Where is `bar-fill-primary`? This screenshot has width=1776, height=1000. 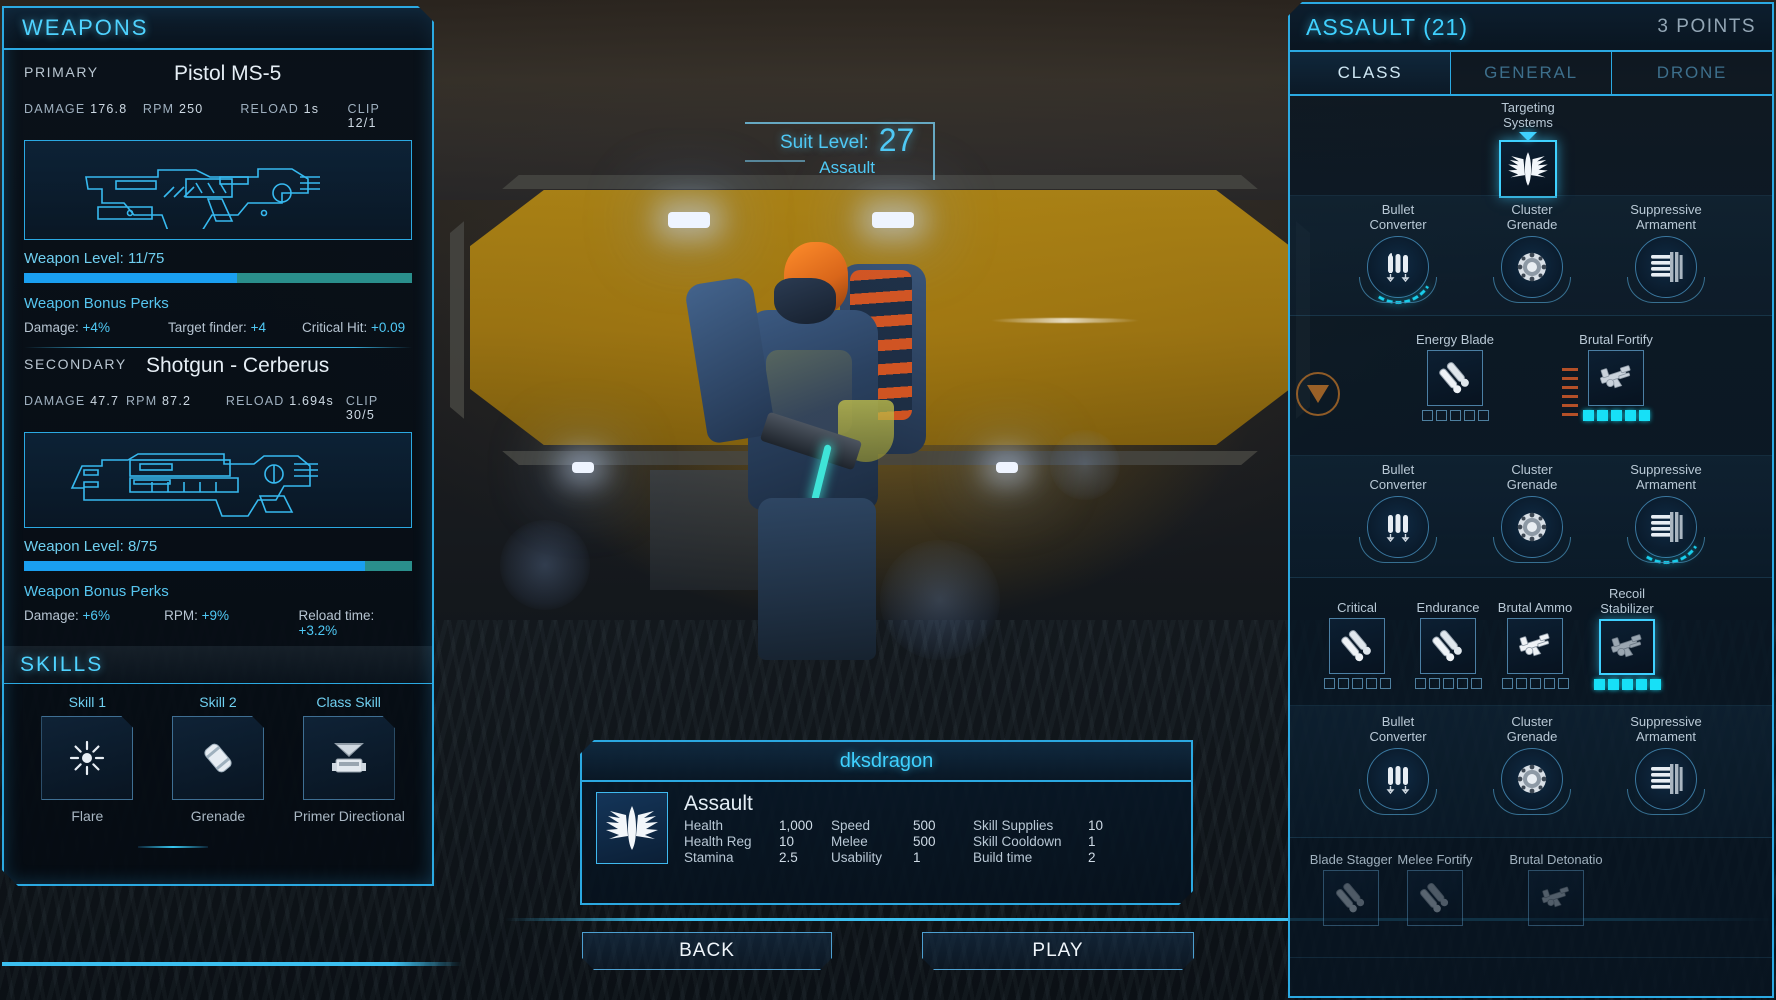
bar-fill-primary is located at coordinates (194, 566).